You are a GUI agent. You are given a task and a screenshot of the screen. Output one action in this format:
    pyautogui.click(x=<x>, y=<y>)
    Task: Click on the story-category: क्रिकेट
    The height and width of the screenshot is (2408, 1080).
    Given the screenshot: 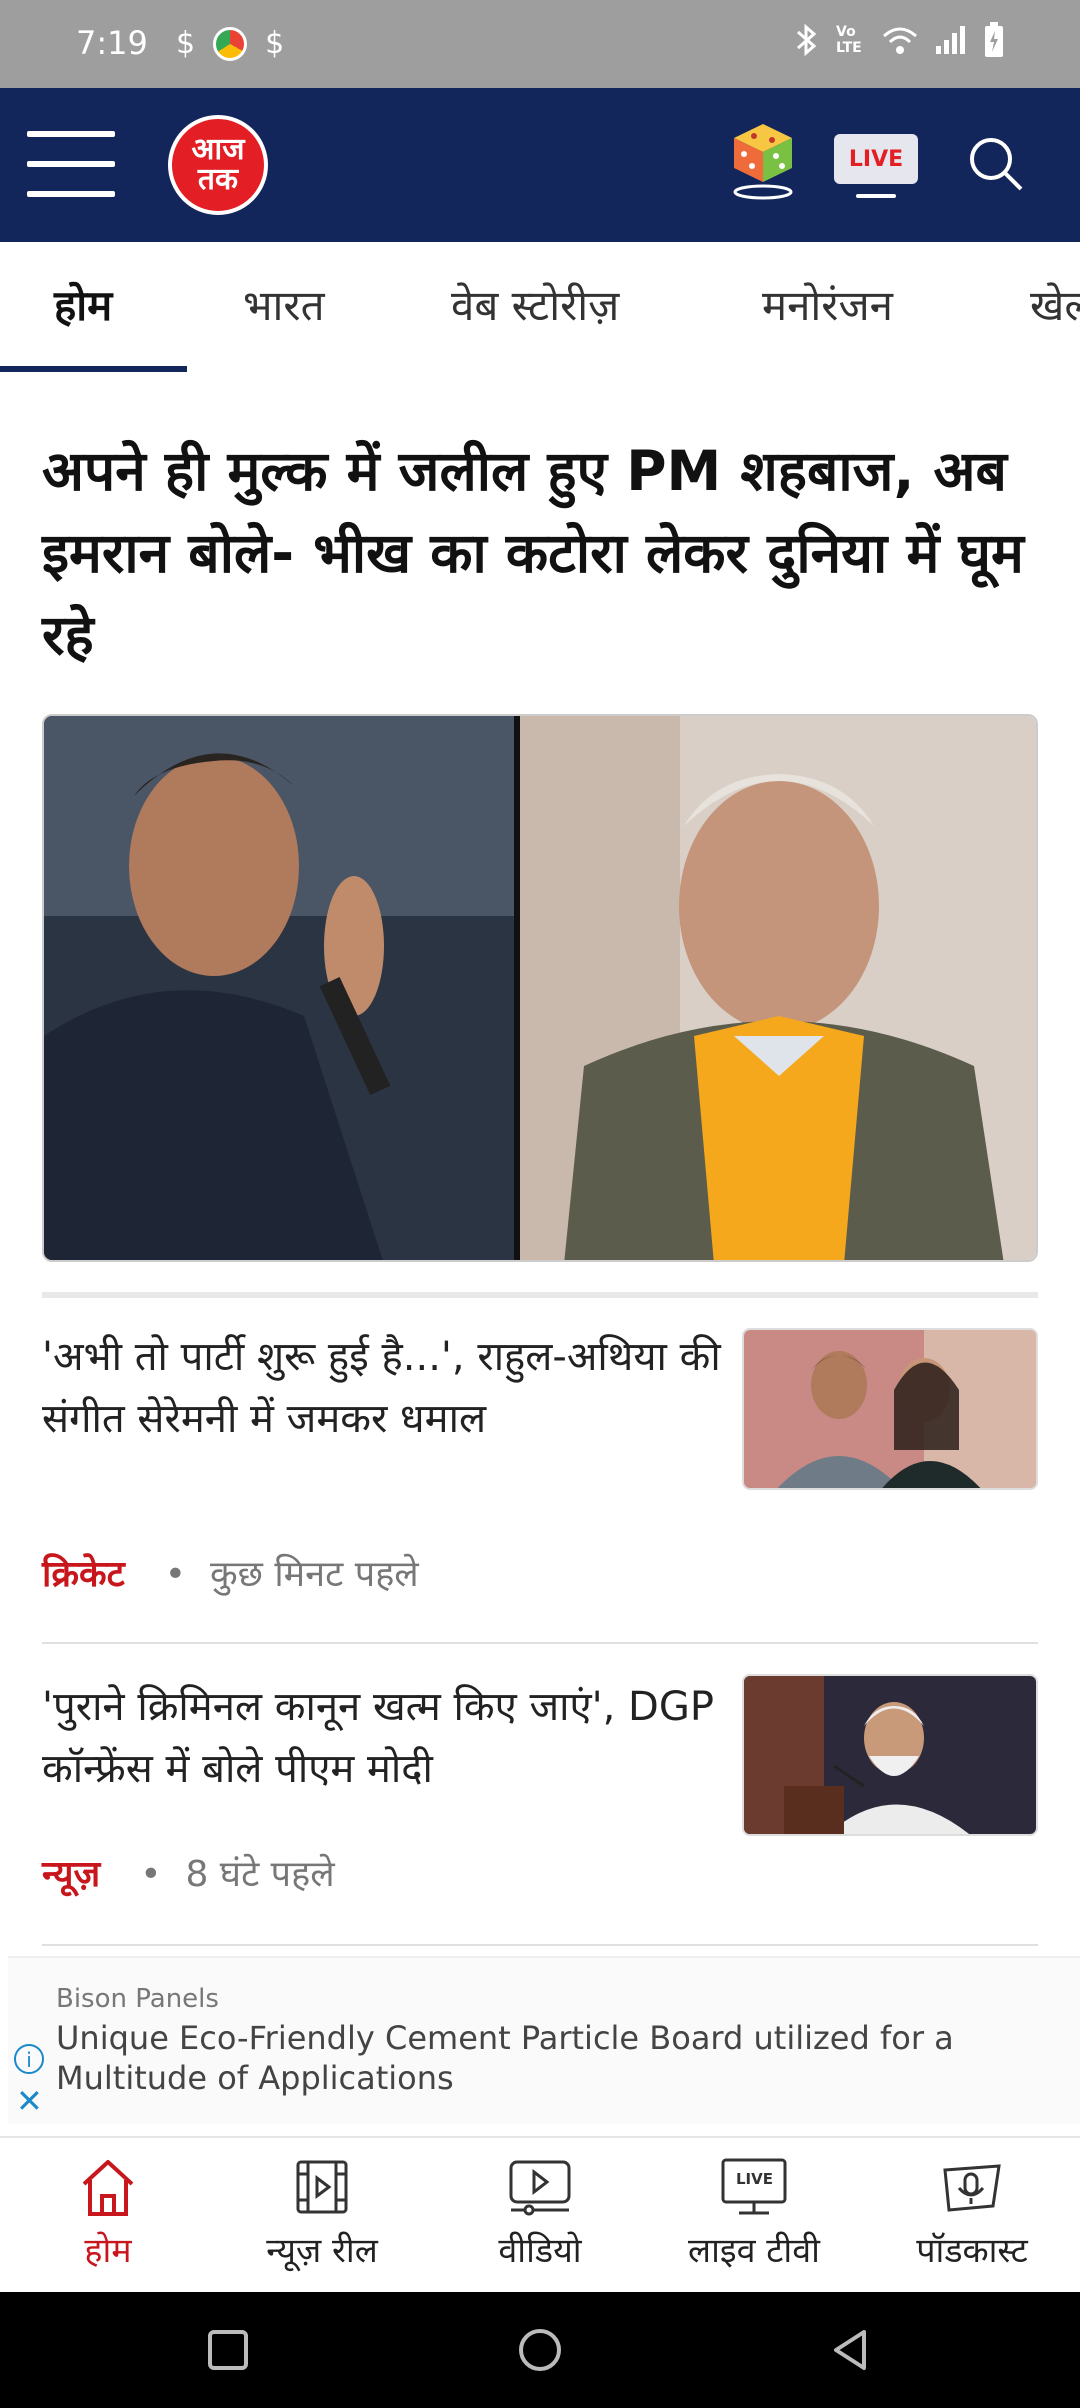 What is the action you would take?
    pyautogui.click(x=83, y=1574)
    